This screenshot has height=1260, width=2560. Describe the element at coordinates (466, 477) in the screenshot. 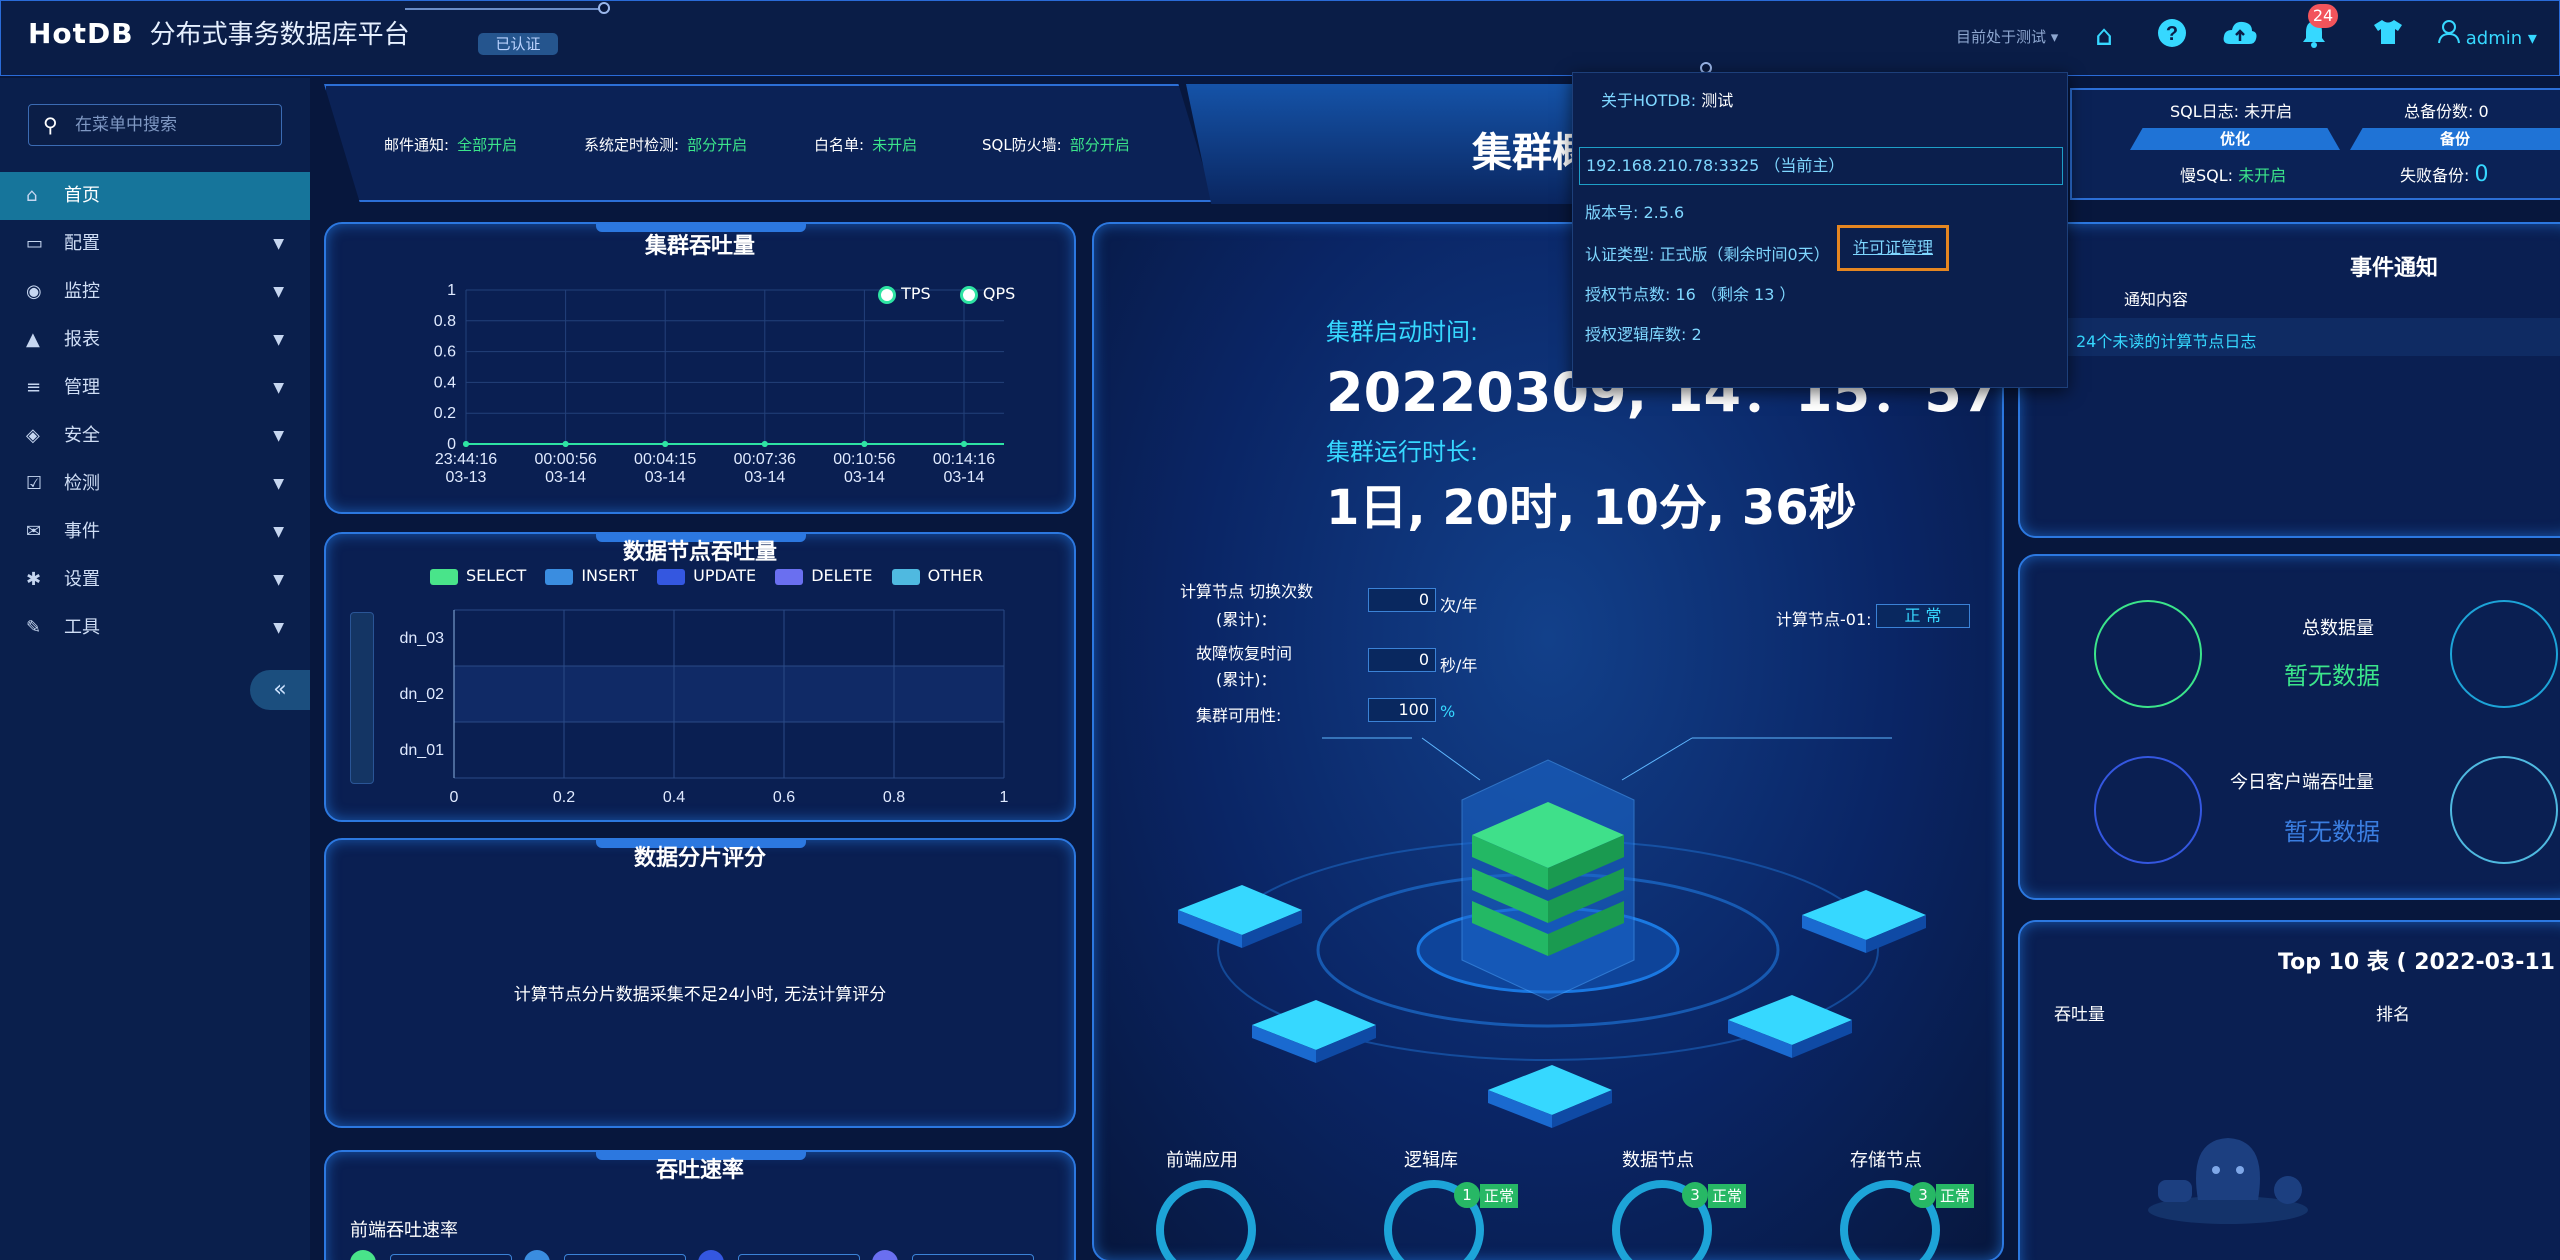

I see `x-tick-label: 03-13` at that location.